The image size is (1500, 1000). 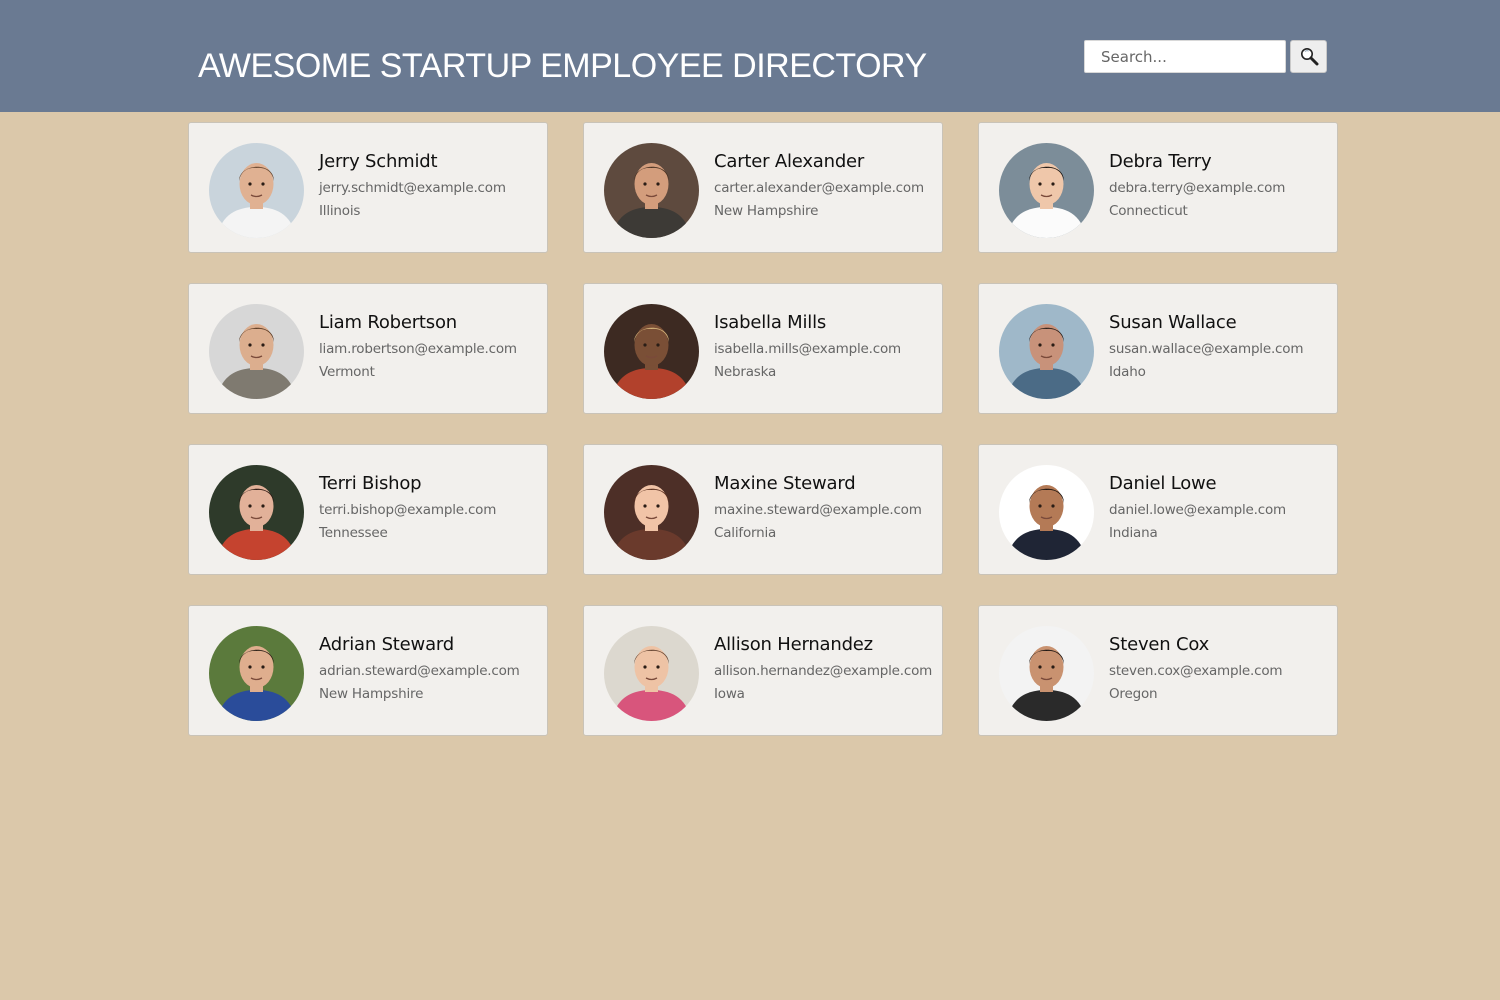 I want to click on employee-name: Isabella Mills, so click(x=770, y=322).